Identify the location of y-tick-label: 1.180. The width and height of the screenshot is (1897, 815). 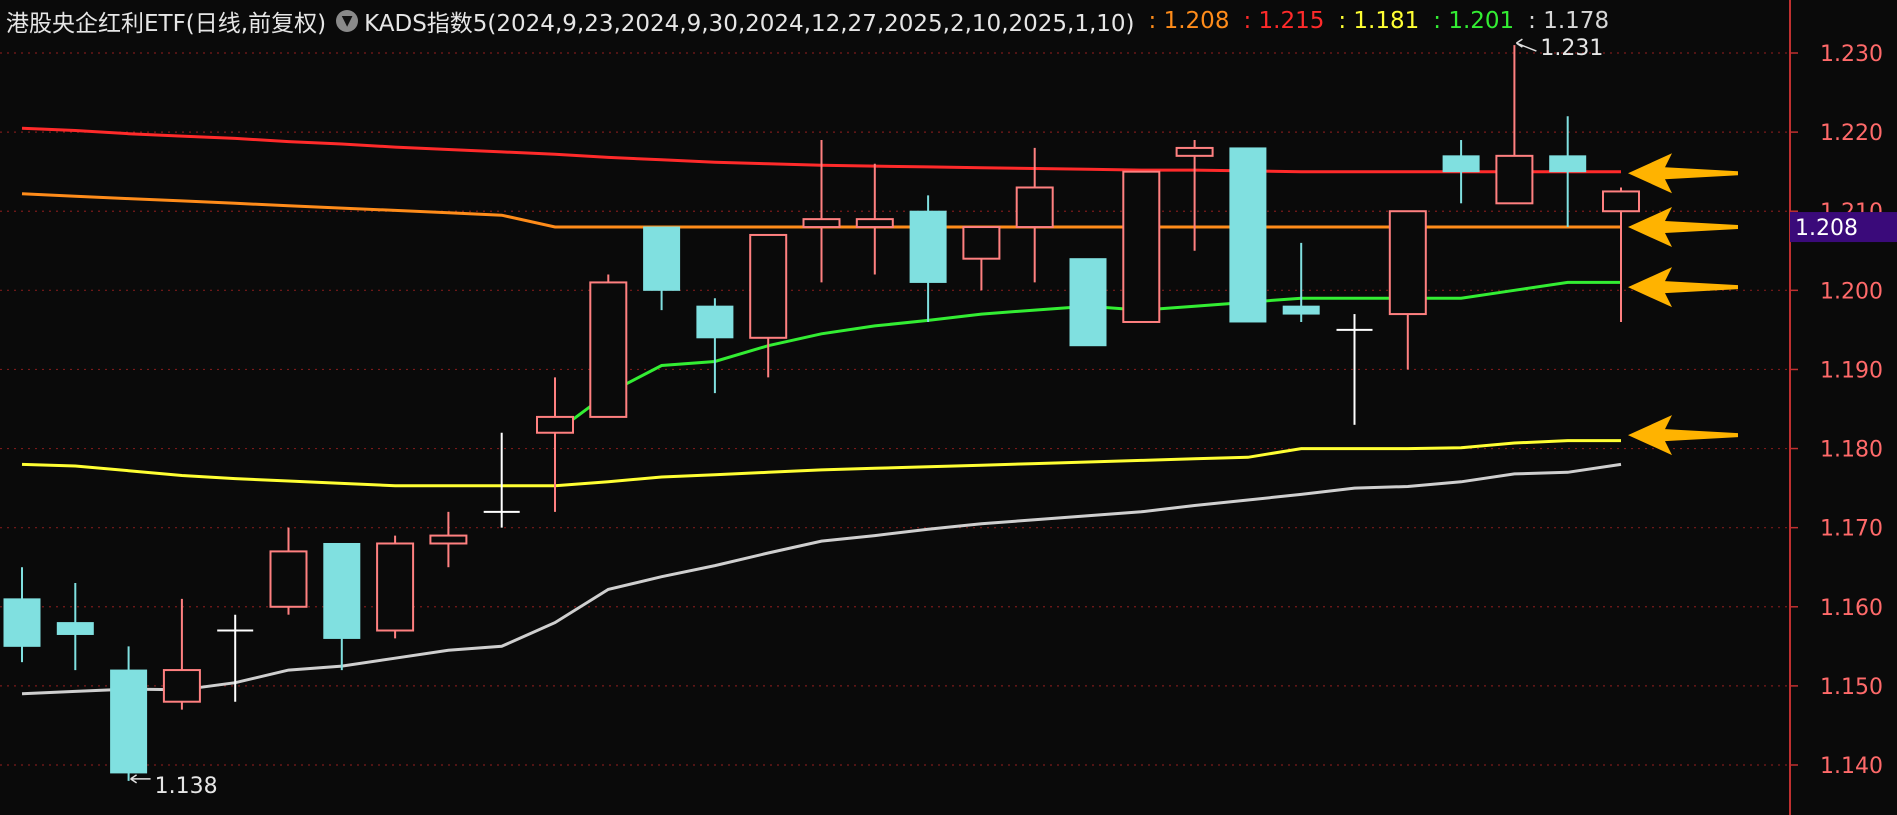
(1851, 450).